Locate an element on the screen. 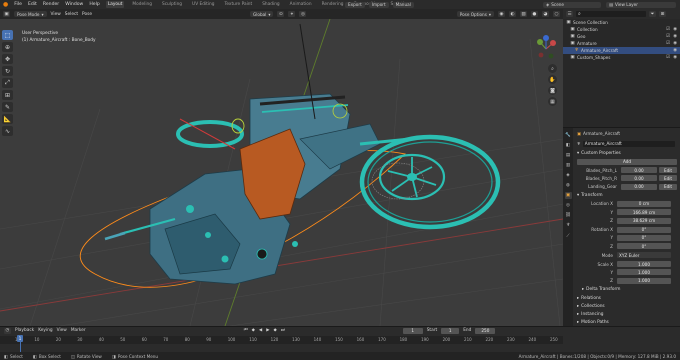  menu-select: Select is located at coordinates (71, 14).